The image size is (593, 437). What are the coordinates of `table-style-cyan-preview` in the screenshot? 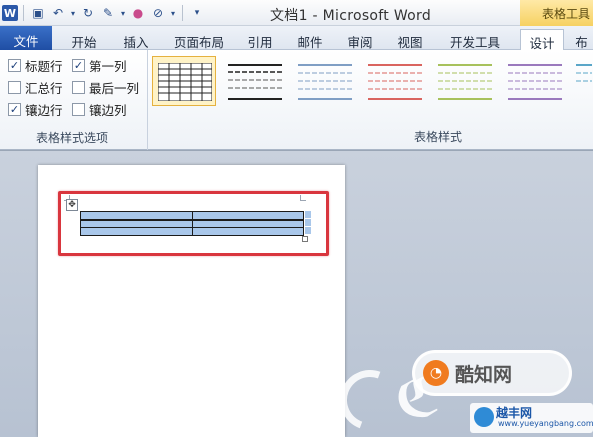 It's located at (584, 73).